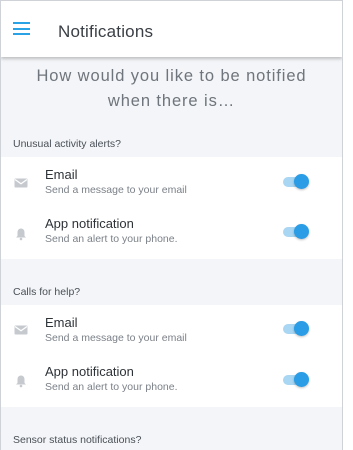 The width and height of the screenshot is (353, 450). Describe the element at coordinates (21, 28) in the screenshot. I see `hamburger-menu-icon` at that location.